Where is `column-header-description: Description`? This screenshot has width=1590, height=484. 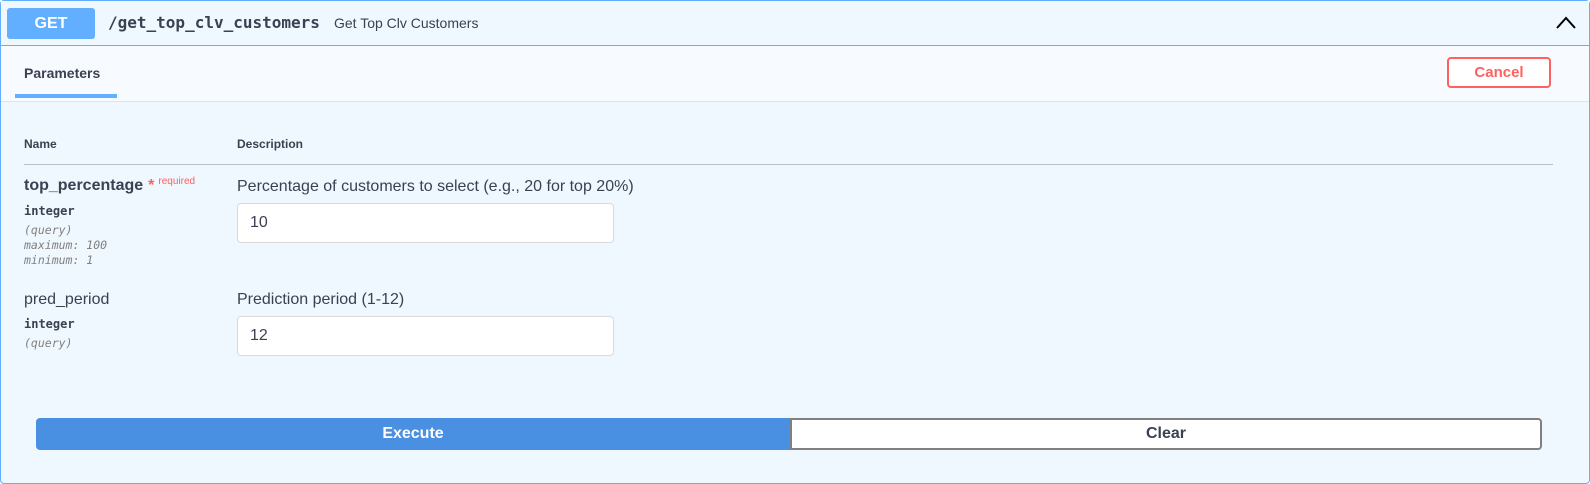
column-header-description: Description is located at coordinates (270, 144).